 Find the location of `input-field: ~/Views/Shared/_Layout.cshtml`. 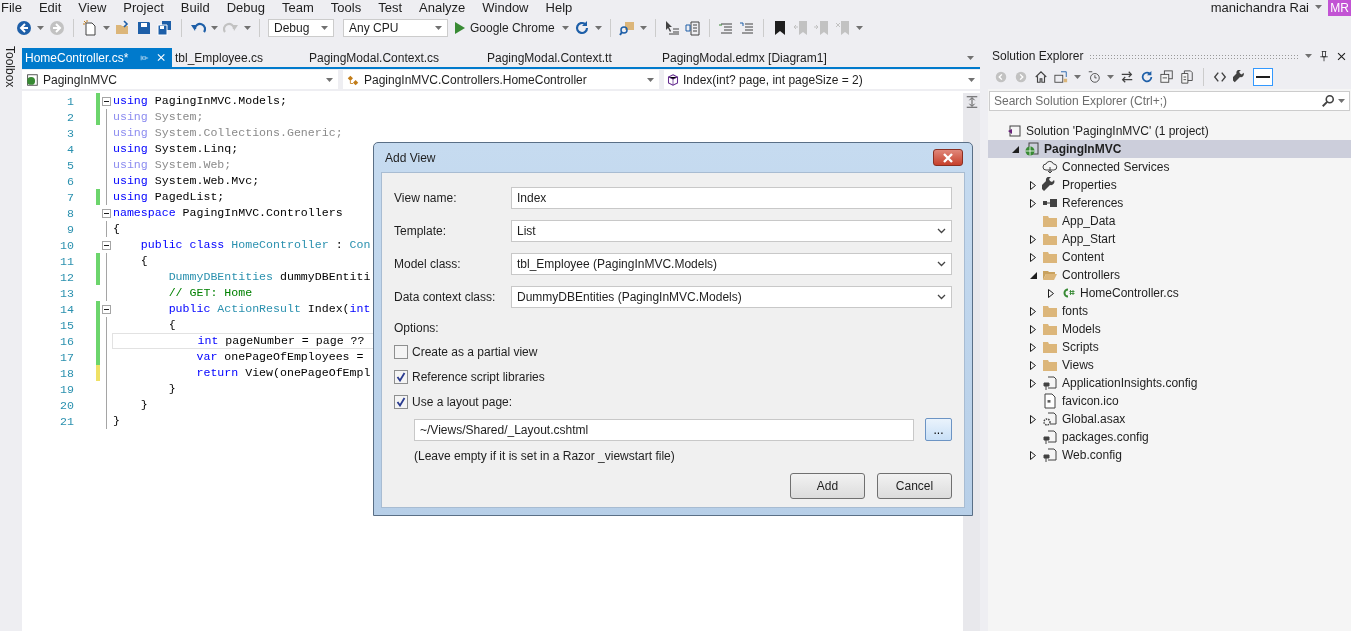

input-field: ~/Views/Shared/_Layout.cshtml is located at coordinates (664, 429).